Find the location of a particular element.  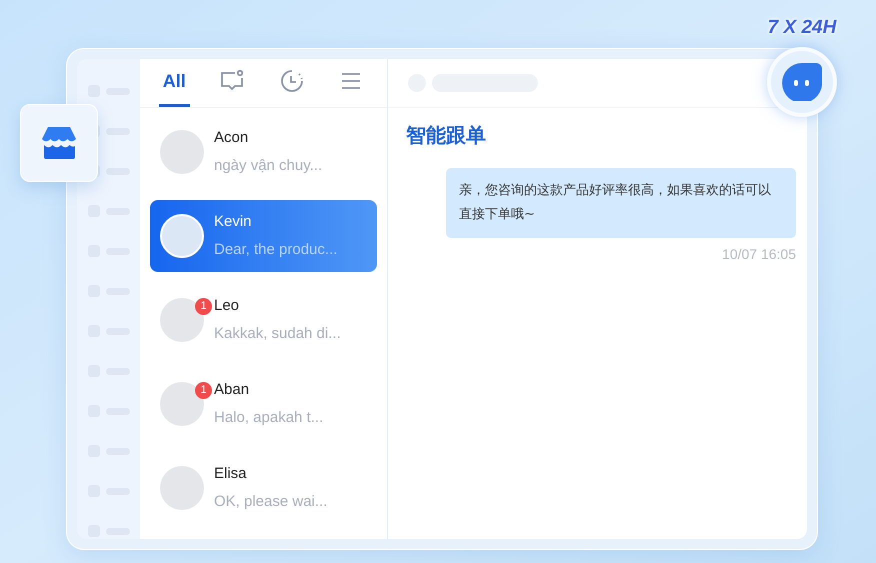

service-hours-label: 7 X 24H is located at coordinates (802, 28).